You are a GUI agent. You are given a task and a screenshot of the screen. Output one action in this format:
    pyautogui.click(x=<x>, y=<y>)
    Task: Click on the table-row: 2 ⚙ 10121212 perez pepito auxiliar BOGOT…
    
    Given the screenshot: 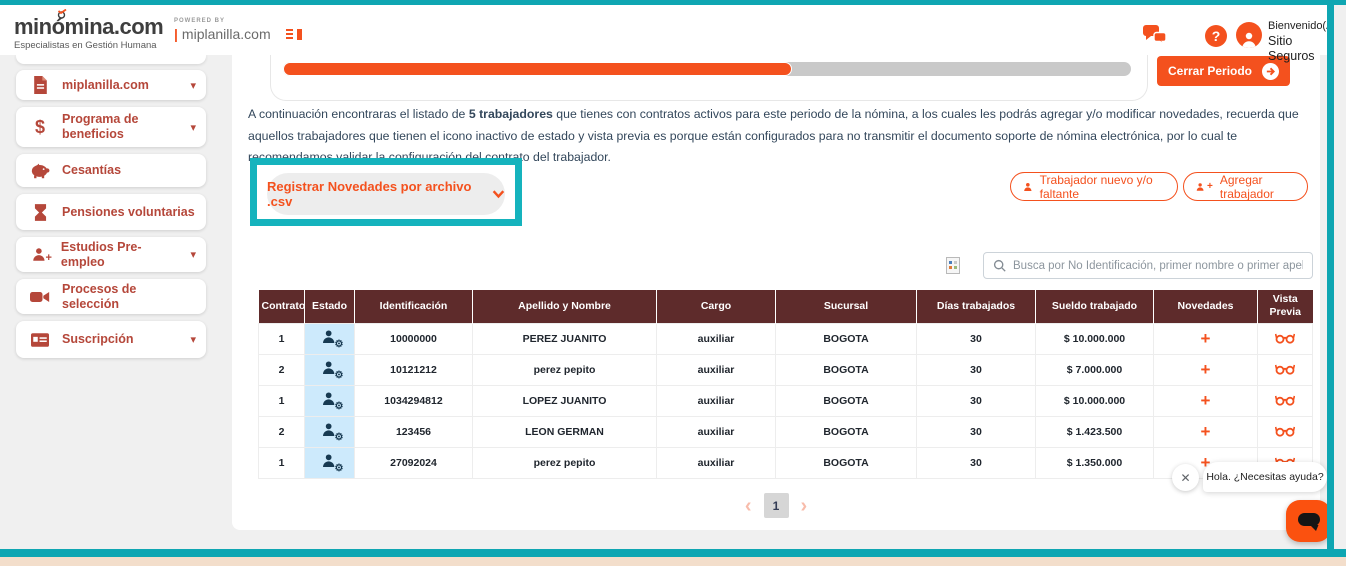 What is the action you would take?
    pyautogui.click(x=785, y=369)
    